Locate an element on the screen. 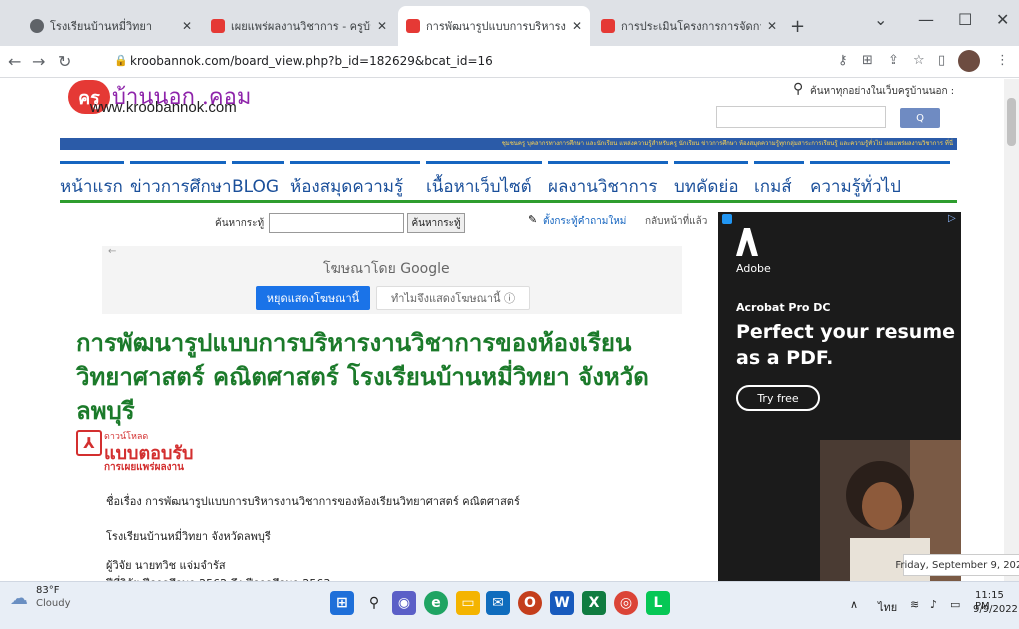 This screenshot has width=1019, height=629. back-icon: ← is located at coordinates (14, 61).